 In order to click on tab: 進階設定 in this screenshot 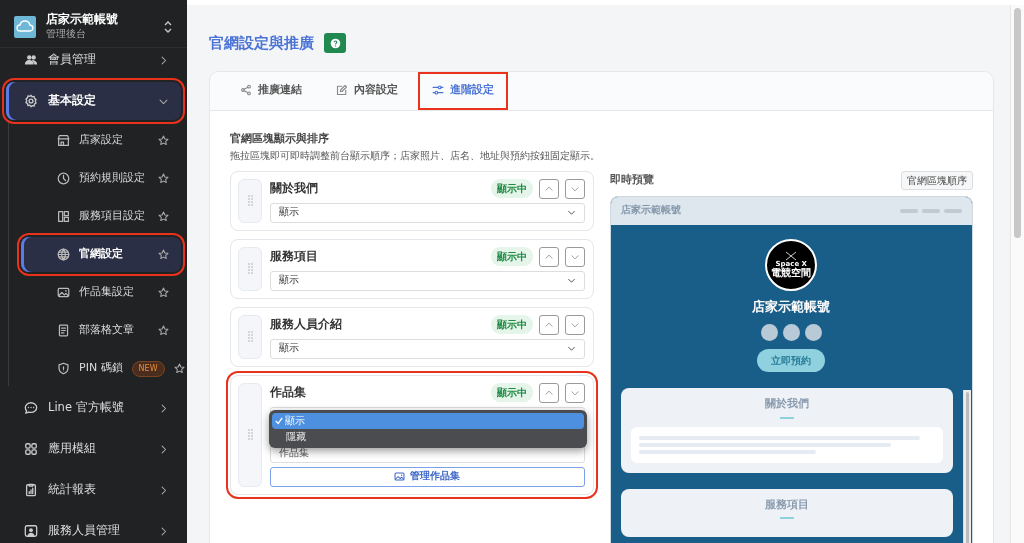, I will do `click(463, 91)`.